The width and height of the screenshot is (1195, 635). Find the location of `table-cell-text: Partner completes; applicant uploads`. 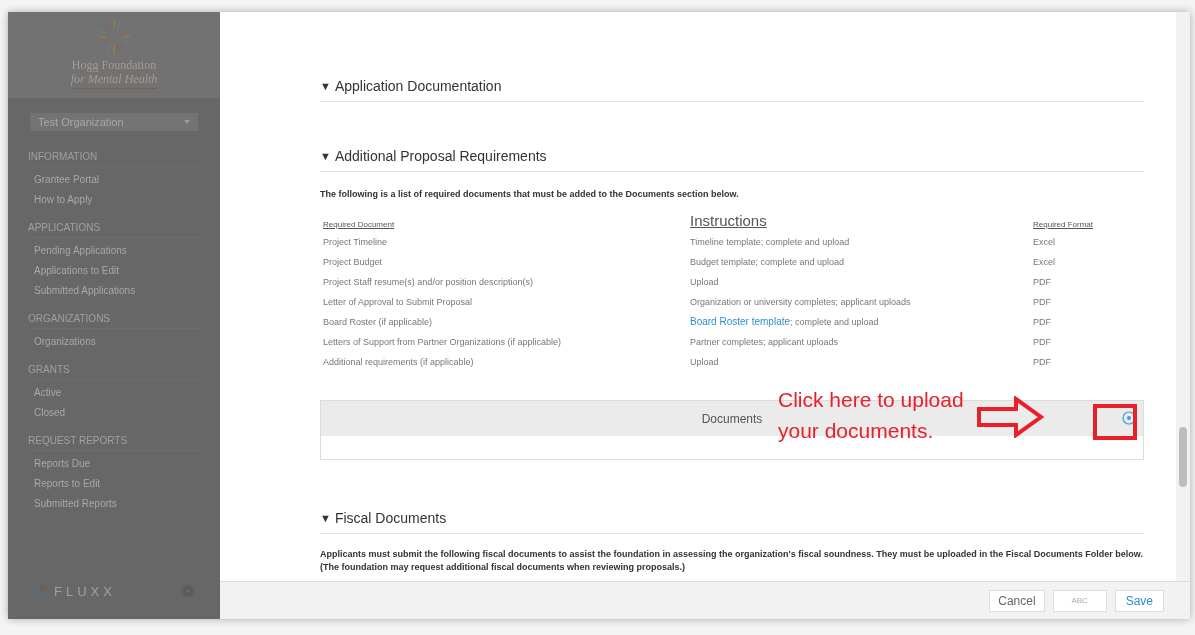

table-cell-text: Partner completes; applicant uploads is located at coordinates (764, 342).